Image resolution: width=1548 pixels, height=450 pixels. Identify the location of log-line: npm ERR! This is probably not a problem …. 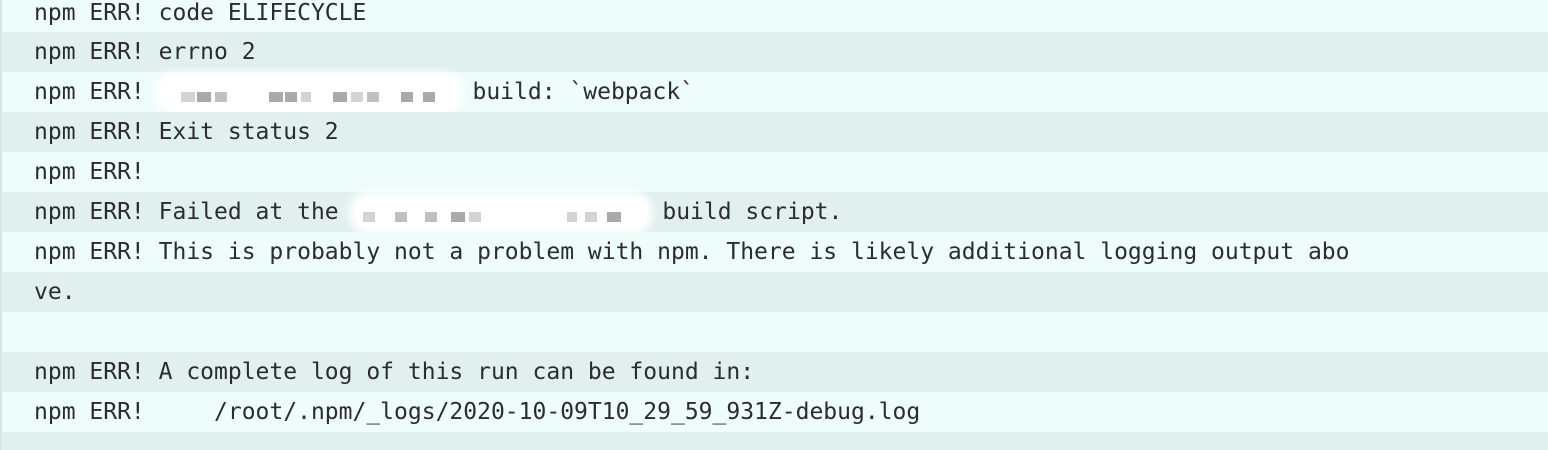
(775, 252).